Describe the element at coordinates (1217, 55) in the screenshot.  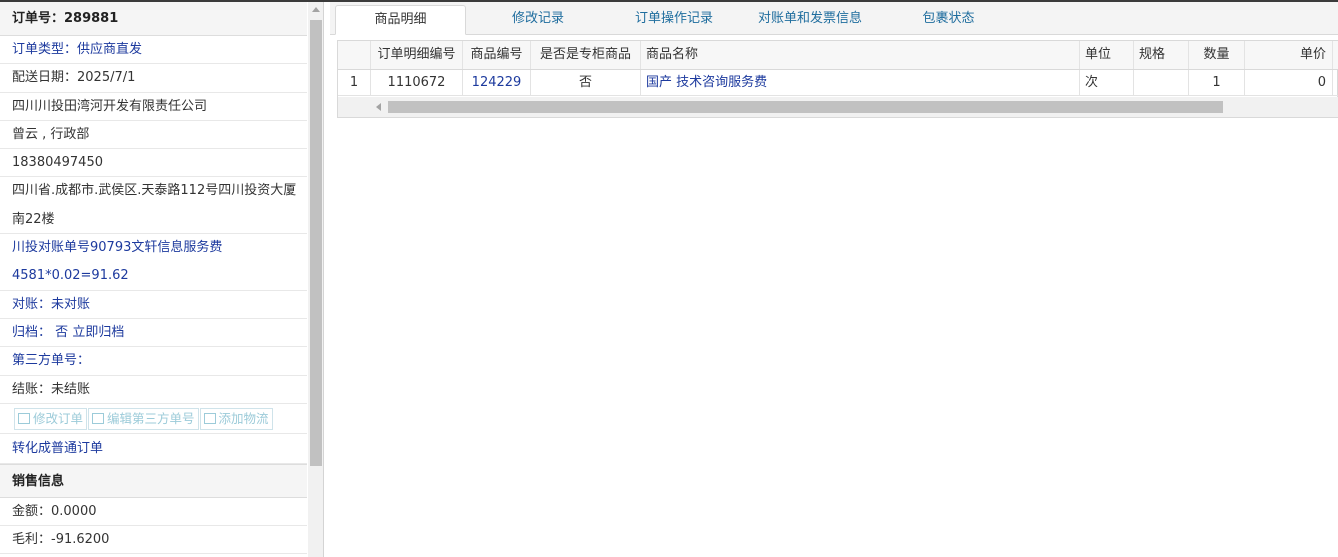
I see `column-header: 数量` at that location.